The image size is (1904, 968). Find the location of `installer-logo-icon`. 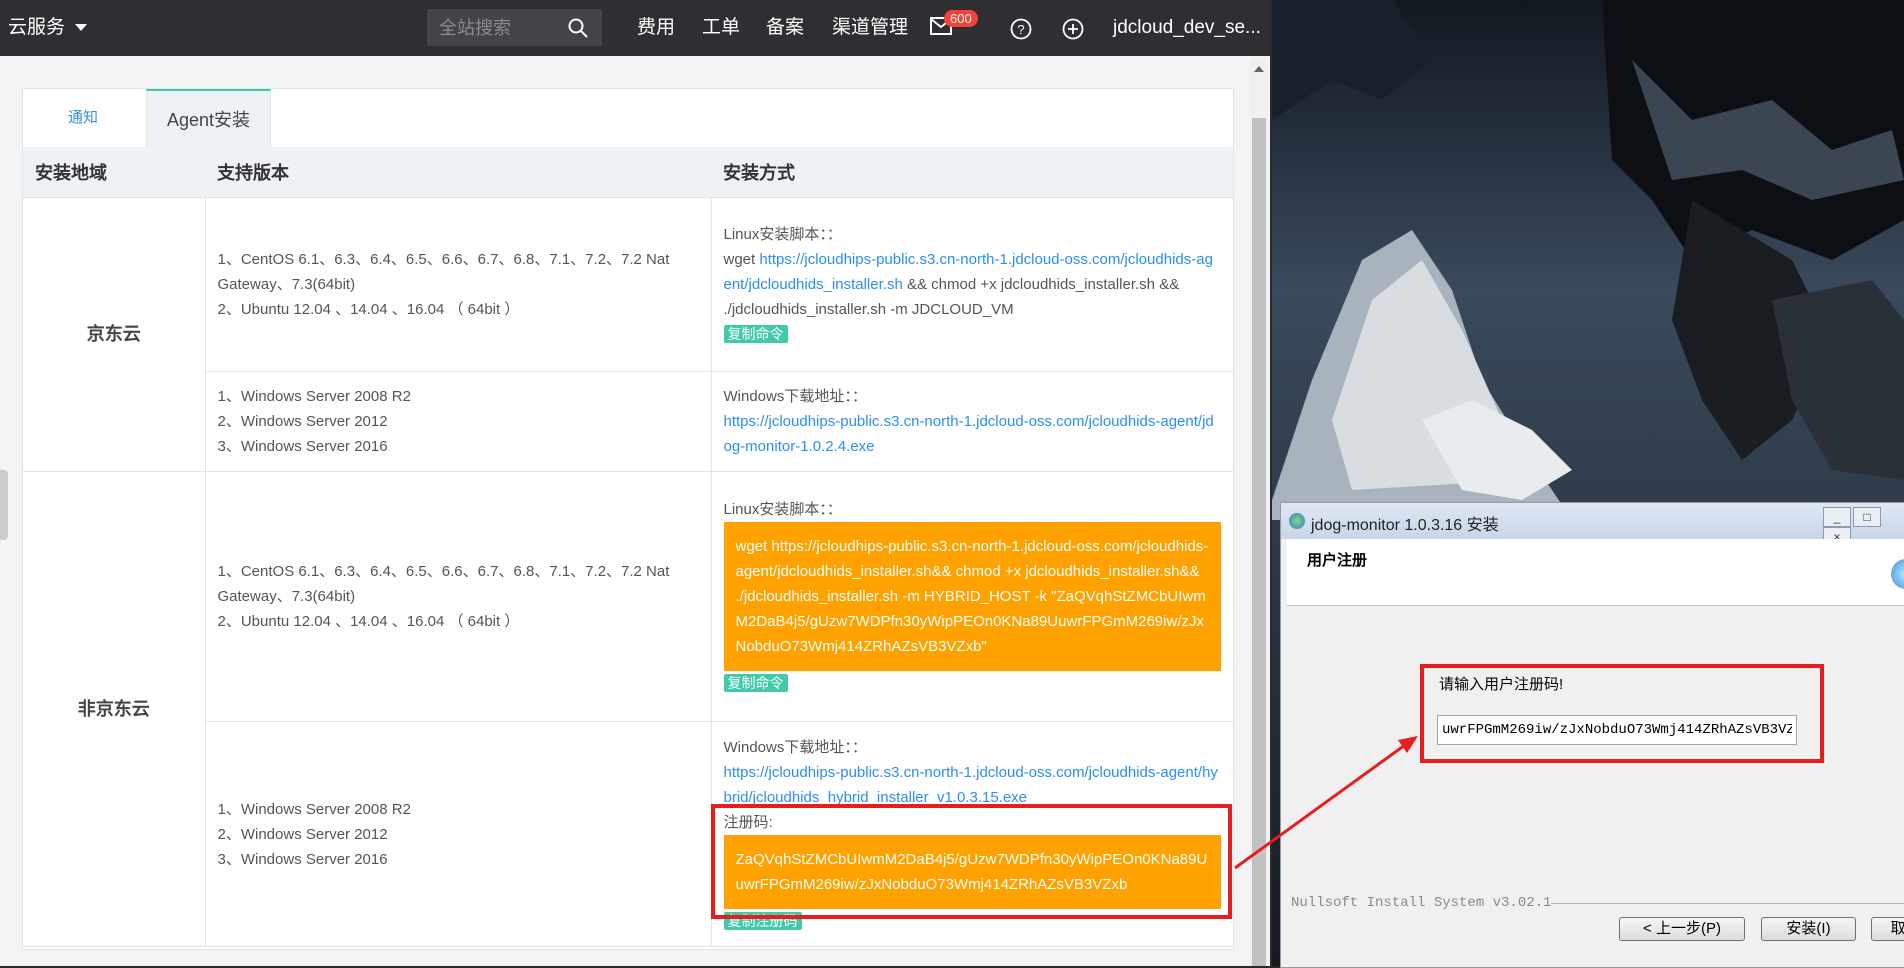

installer-logo-icon is located at coordinates (1897, 574).